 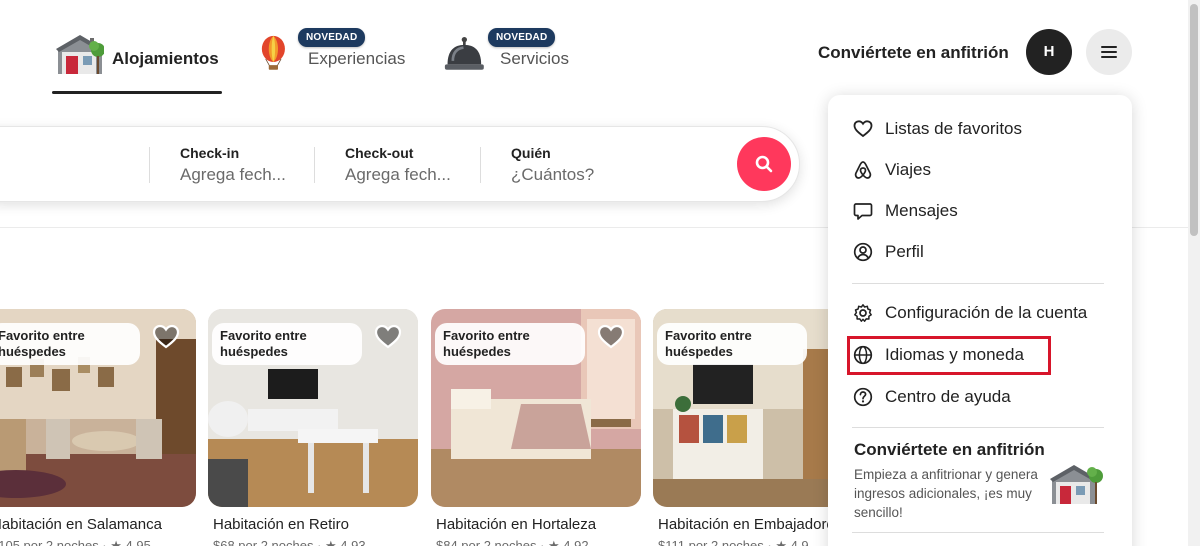 What do you see at coordinates (863, 170) in the screenshot?
I see `airbnb-logo-icon` at bounding box center [863, 170].